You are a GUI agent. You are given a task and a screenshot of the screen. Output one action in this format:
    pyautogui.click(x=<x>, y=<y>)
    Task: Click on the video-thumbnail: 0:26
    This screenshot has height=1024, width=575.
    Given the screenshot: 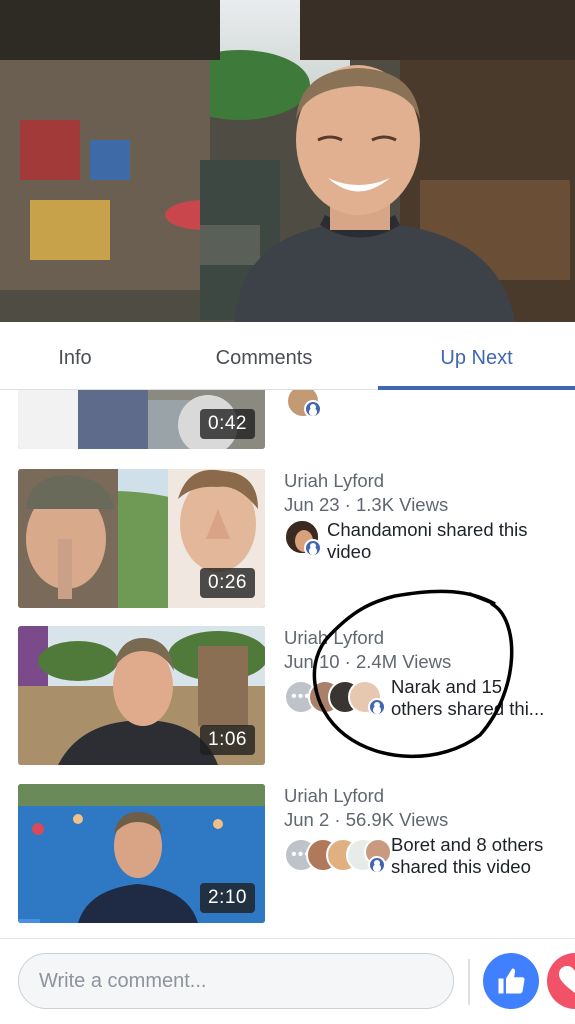 What is the action you would take?
    pyautogui.click(x=141, y=538)
    